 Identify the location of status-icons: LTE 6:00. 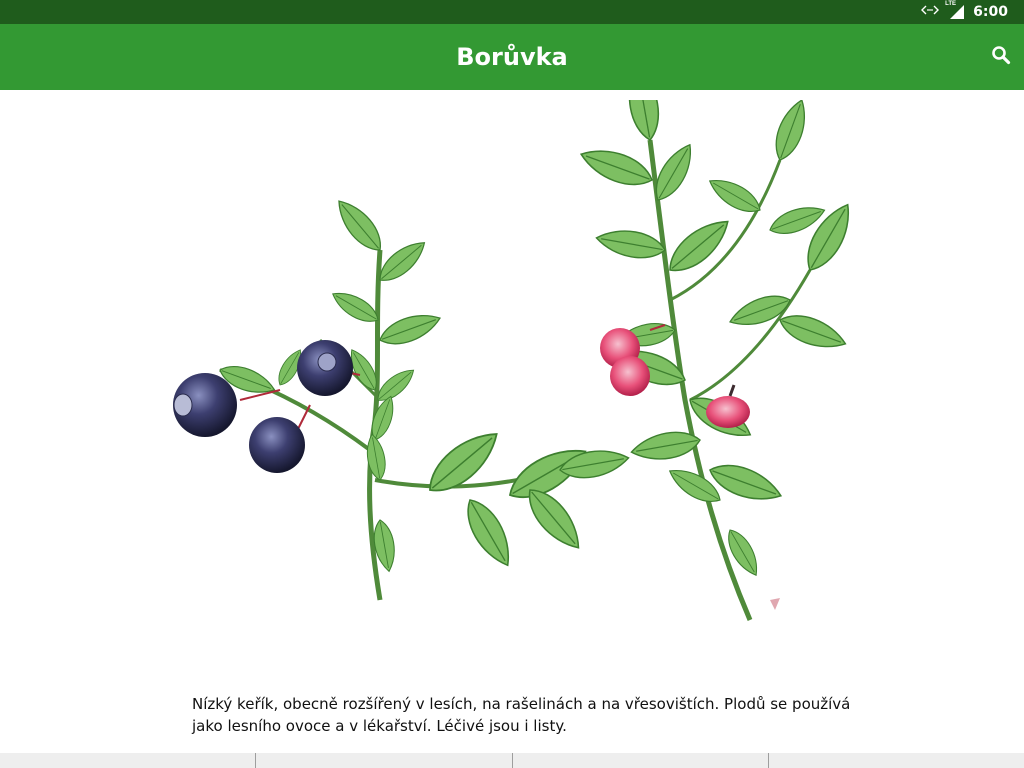
(964, 12).